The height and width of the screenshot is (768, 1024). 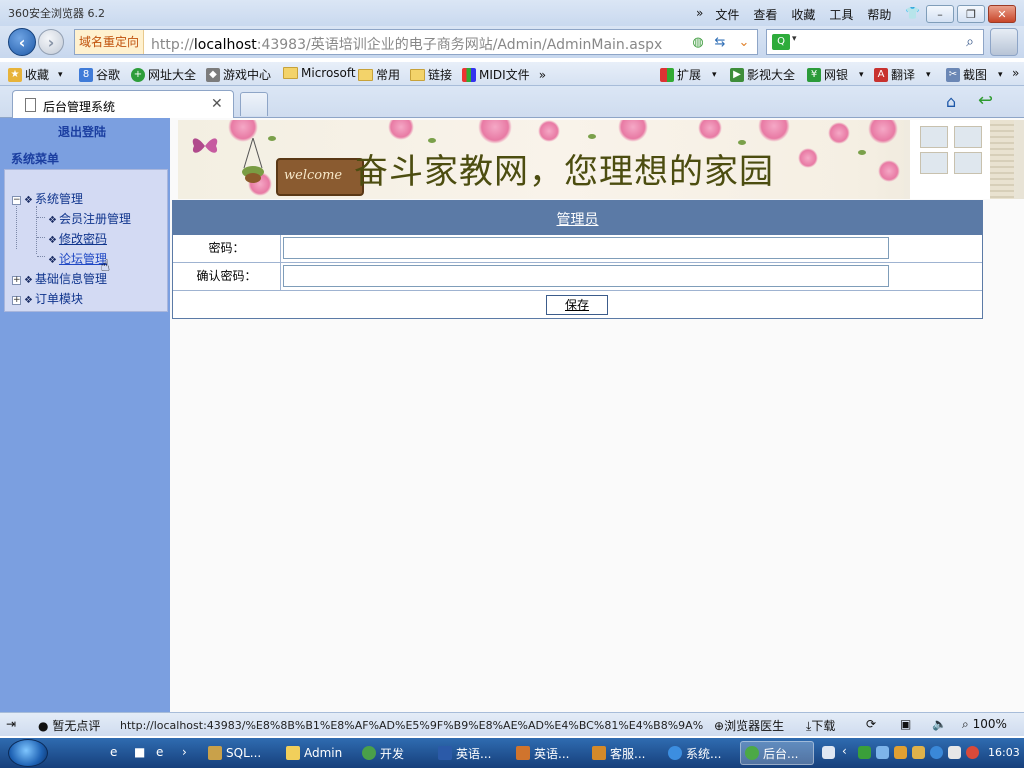 What do you see at coordinates (77, 238) in the screenshot?
I see `tree-node-change-password: ❖ 修改密码` at bounding box center [77, 238].